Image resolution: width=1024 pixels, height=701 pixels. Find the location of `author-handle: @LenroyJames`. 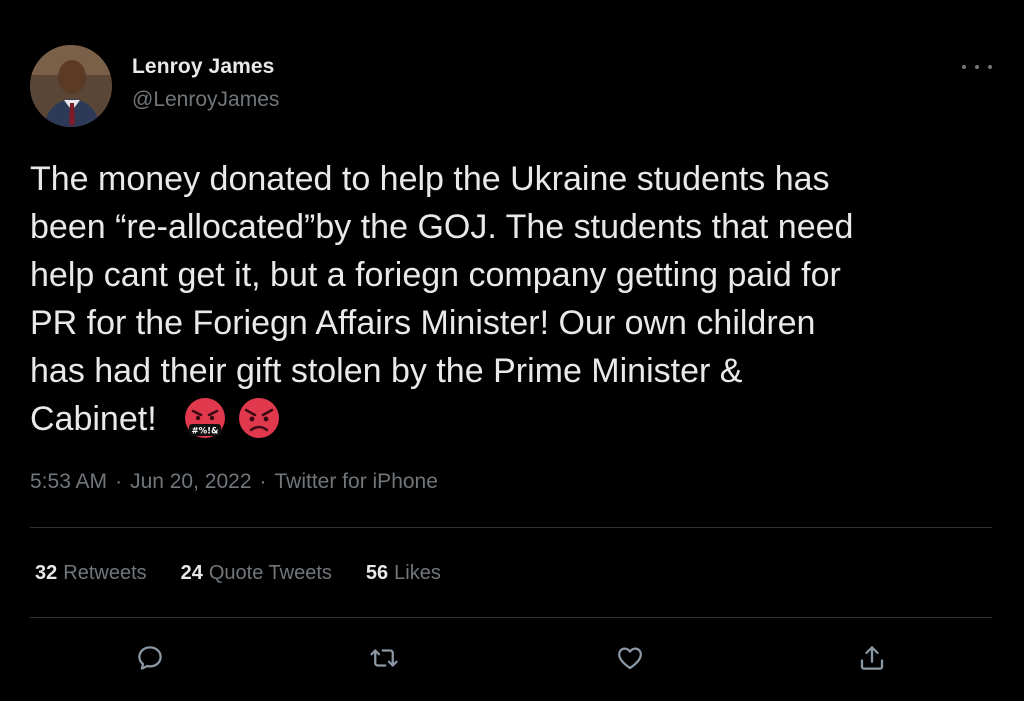

author-handle: @LenroyJames is located at coordinates (205, 100).